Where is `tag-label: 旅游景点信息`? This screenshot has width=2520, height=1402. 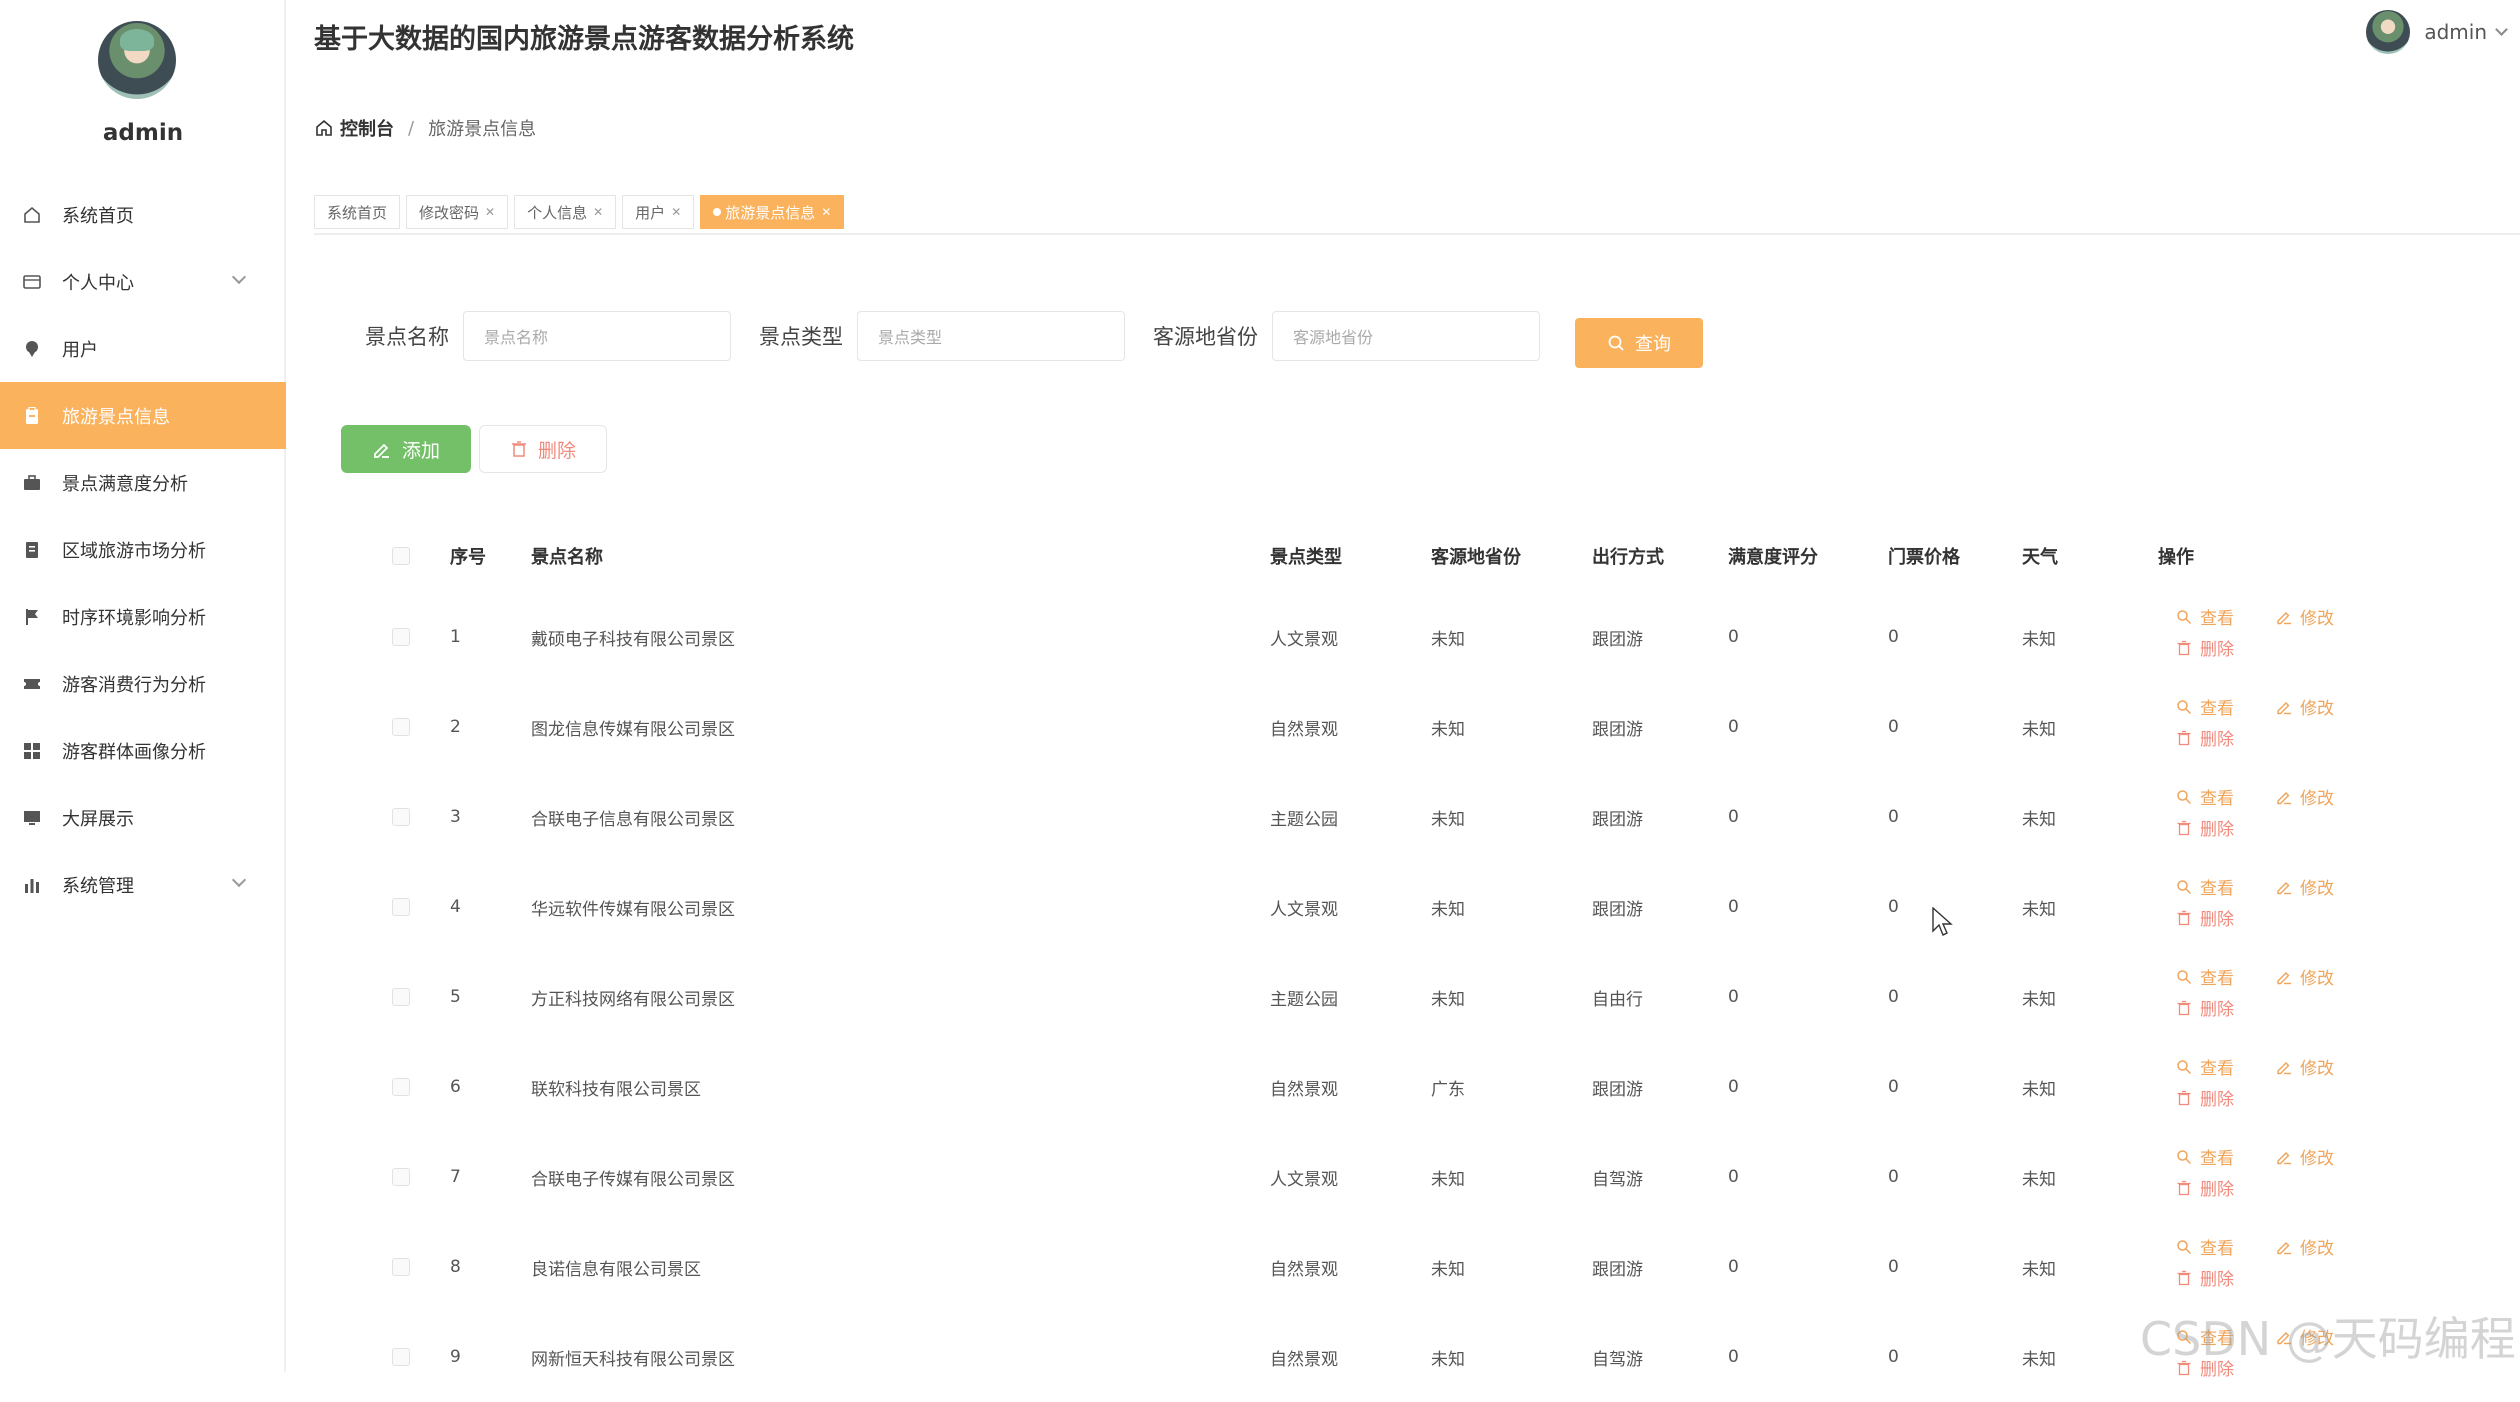 tag-label: 旅游景点信息 is located at coordinates (770, 212).